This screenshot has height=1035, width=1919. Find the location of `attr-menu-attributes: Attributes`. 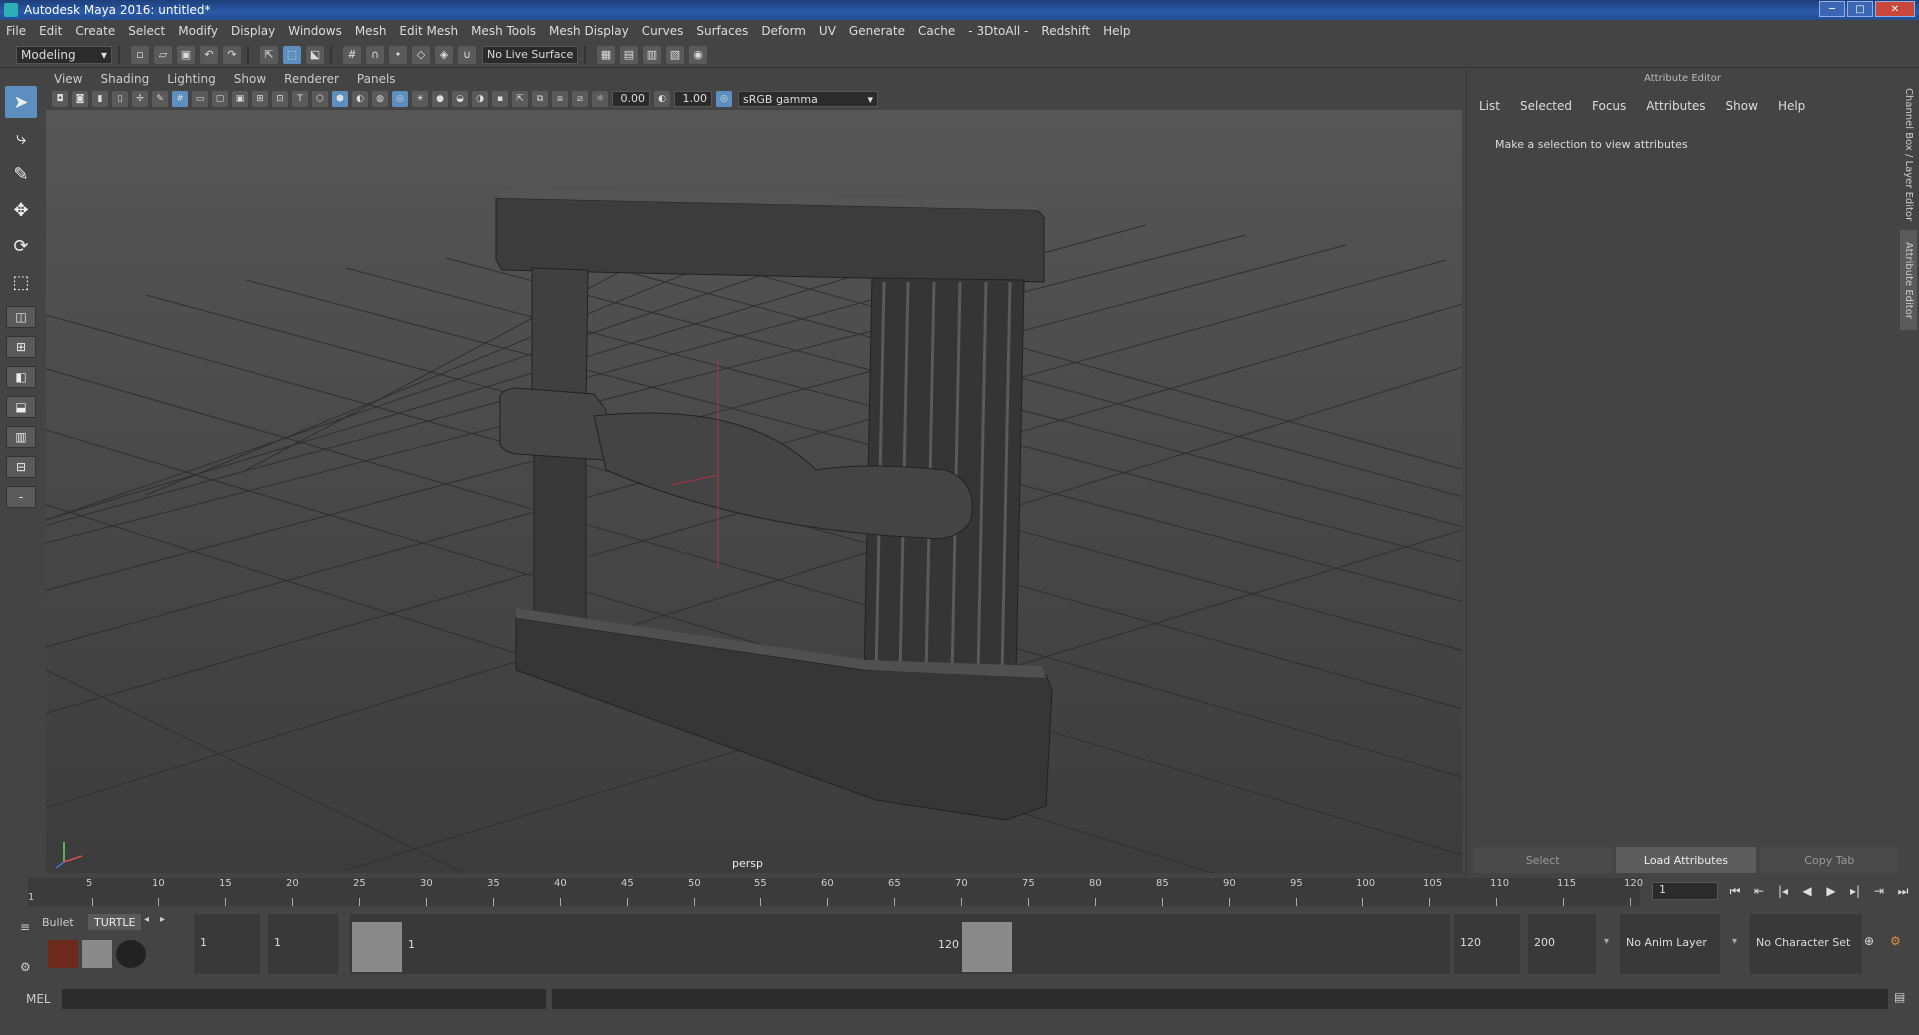

attr-menu-attributes: Attributes is located at coordinates (1675, 106).